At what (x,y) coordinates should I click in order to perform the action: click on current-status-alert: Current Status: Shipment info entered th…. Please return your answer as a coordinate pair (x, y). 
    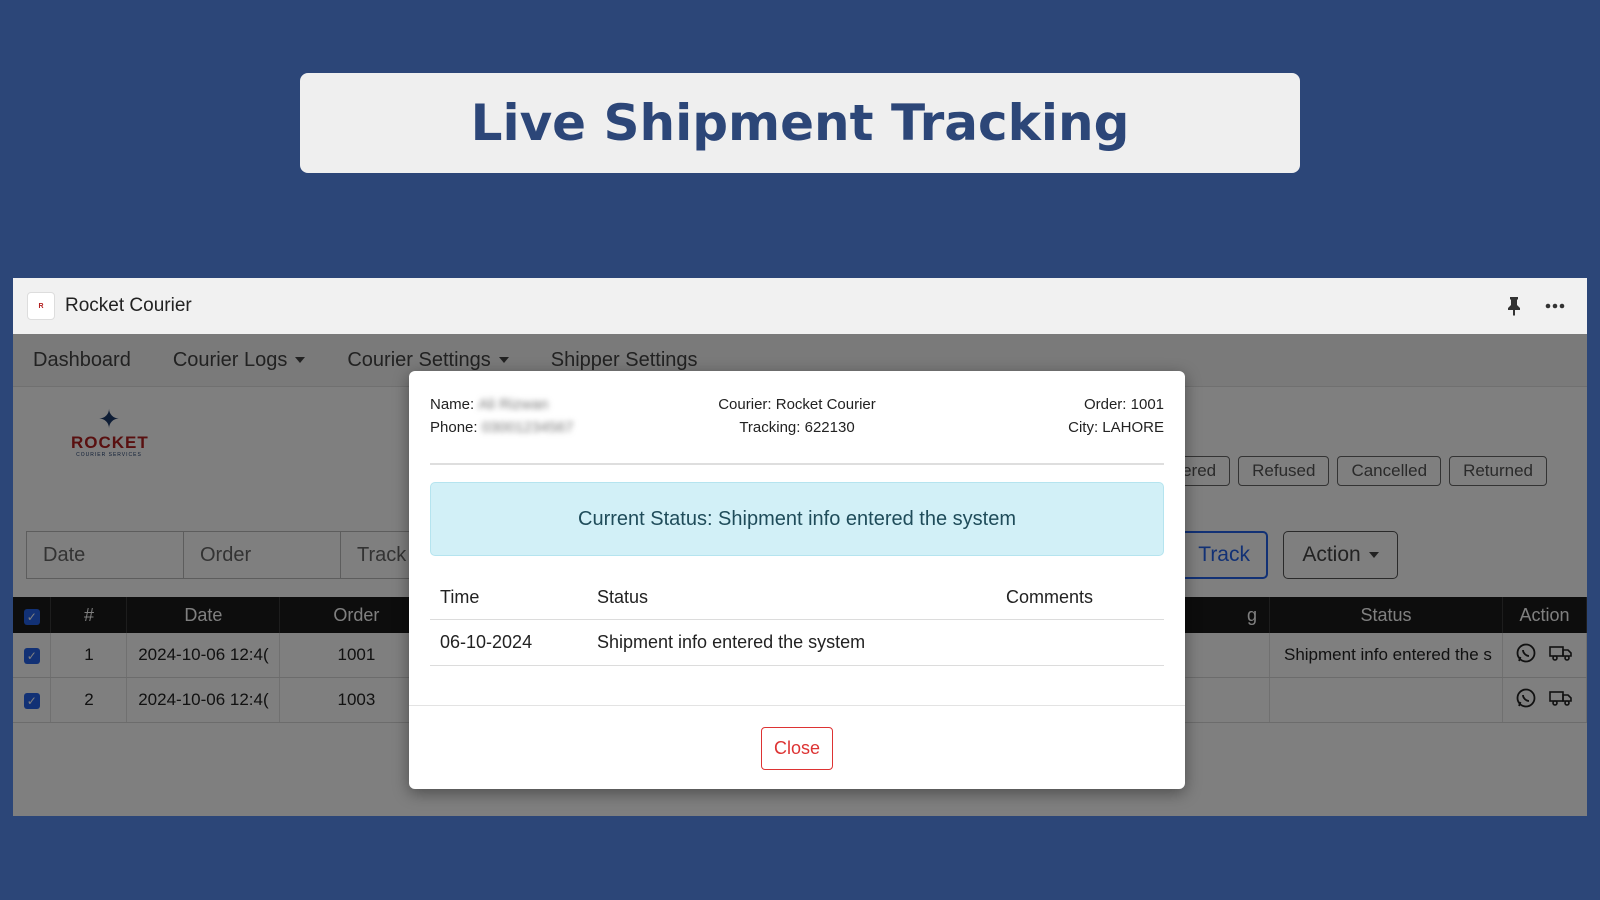
    Looking at the image, I should click on (797, 519).